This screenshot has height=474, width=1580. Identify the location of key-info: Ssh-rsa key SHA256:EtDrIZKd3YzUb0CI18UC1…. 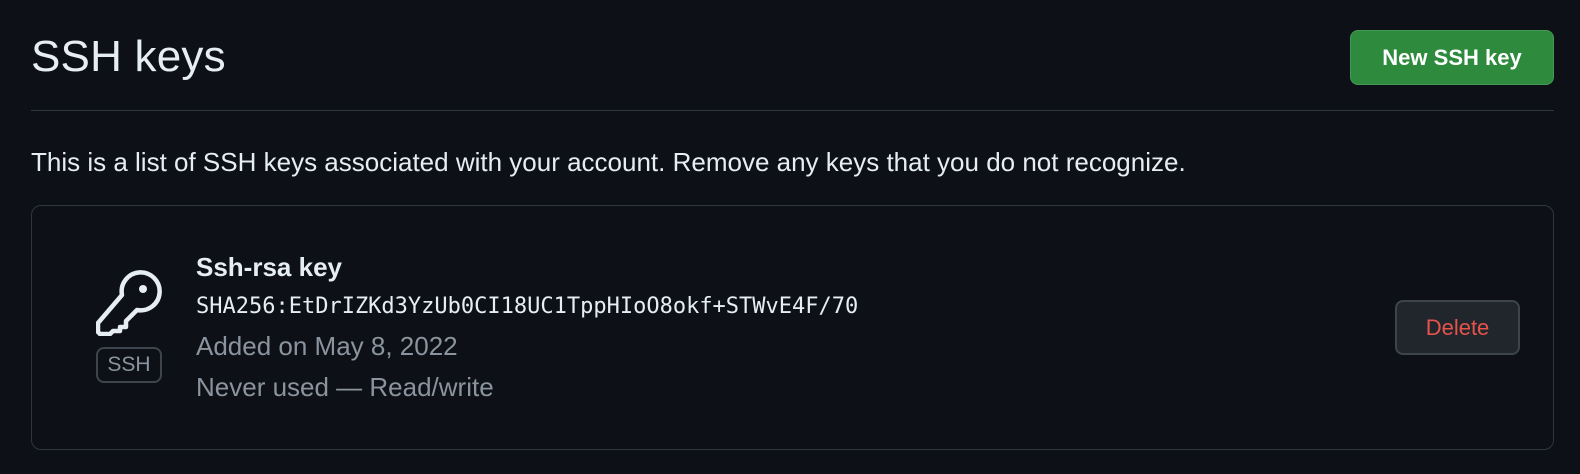
(527, 329).